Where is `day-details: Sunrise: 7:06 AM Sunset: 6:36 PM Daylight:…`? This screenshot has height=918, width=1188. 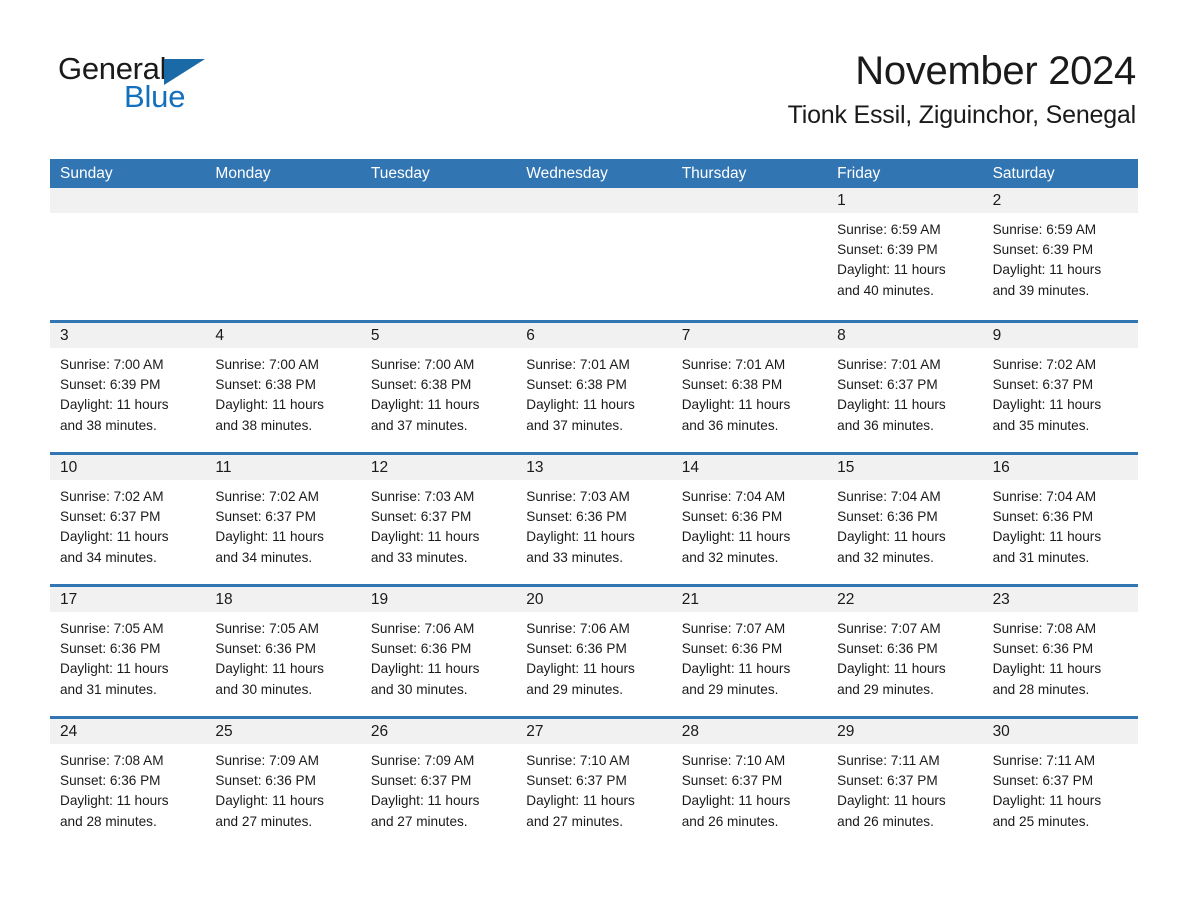
day-details: Sunrise: 7:06 AM Sunset: 6:36 PM Daylight:… is located at coordinates (438, 656).